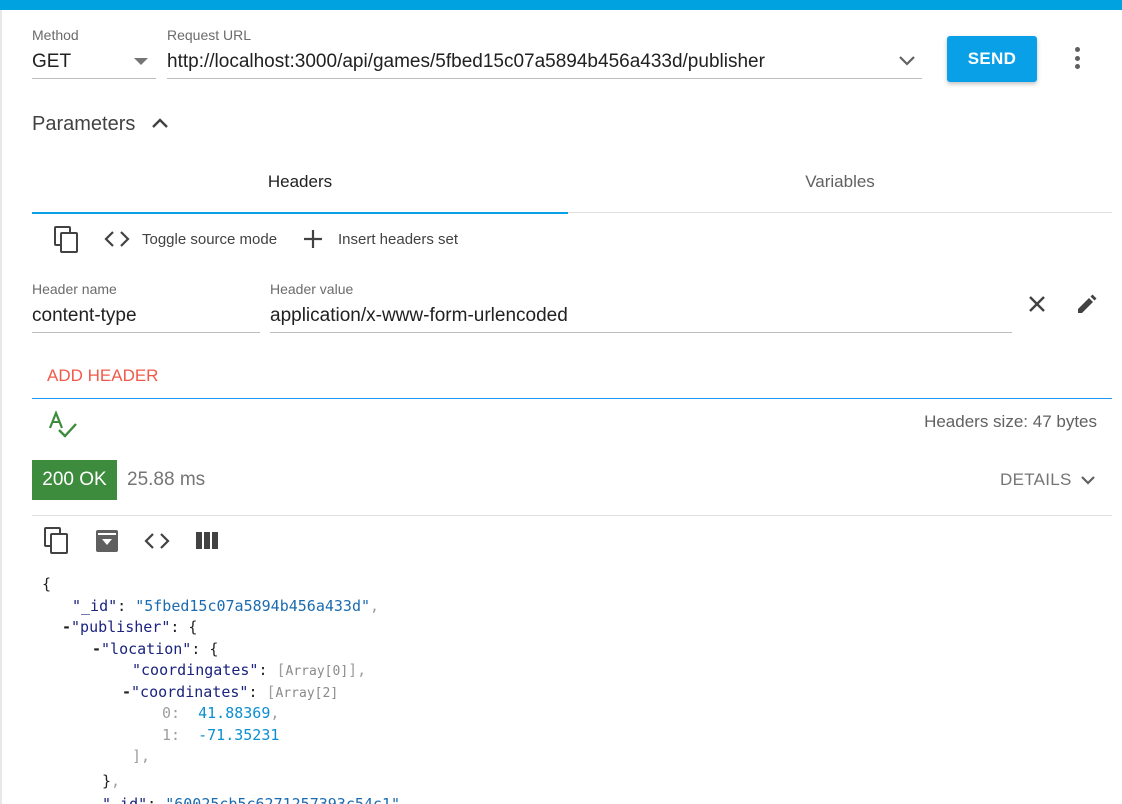  Describe the element at coordinates (111, 781) in the screenshot. I see `json-line: },` at that location.